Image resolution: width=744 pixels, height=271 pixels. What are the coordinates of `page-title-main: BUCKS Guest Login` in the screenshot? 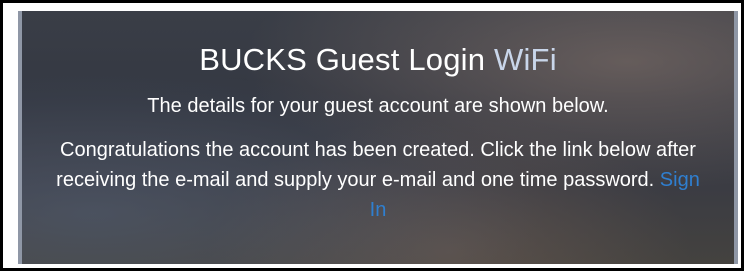 It's located at (342, 59).